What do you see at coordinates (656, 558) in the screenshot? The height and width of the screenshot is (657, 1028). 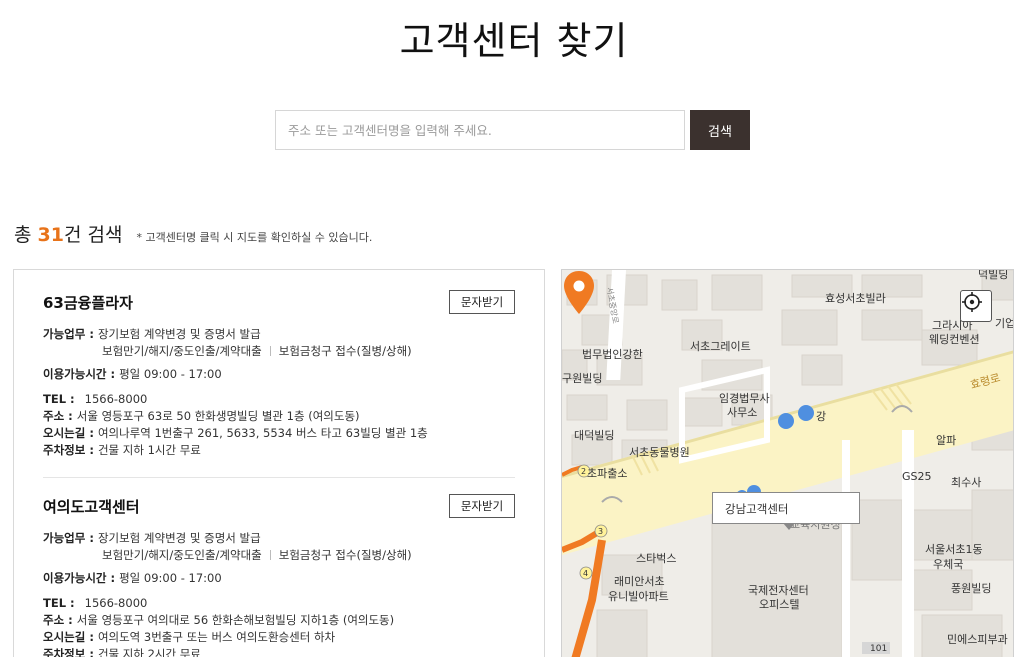 I see `map-label-starbucks: 스타벅스` at bounding box center [656, 558].